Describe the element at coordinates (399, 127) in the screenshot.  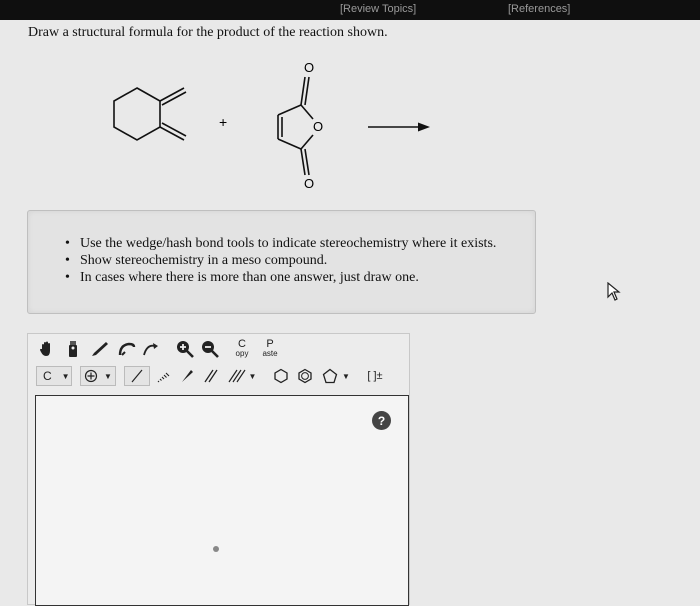
I see `reaction-arrow` at that location.